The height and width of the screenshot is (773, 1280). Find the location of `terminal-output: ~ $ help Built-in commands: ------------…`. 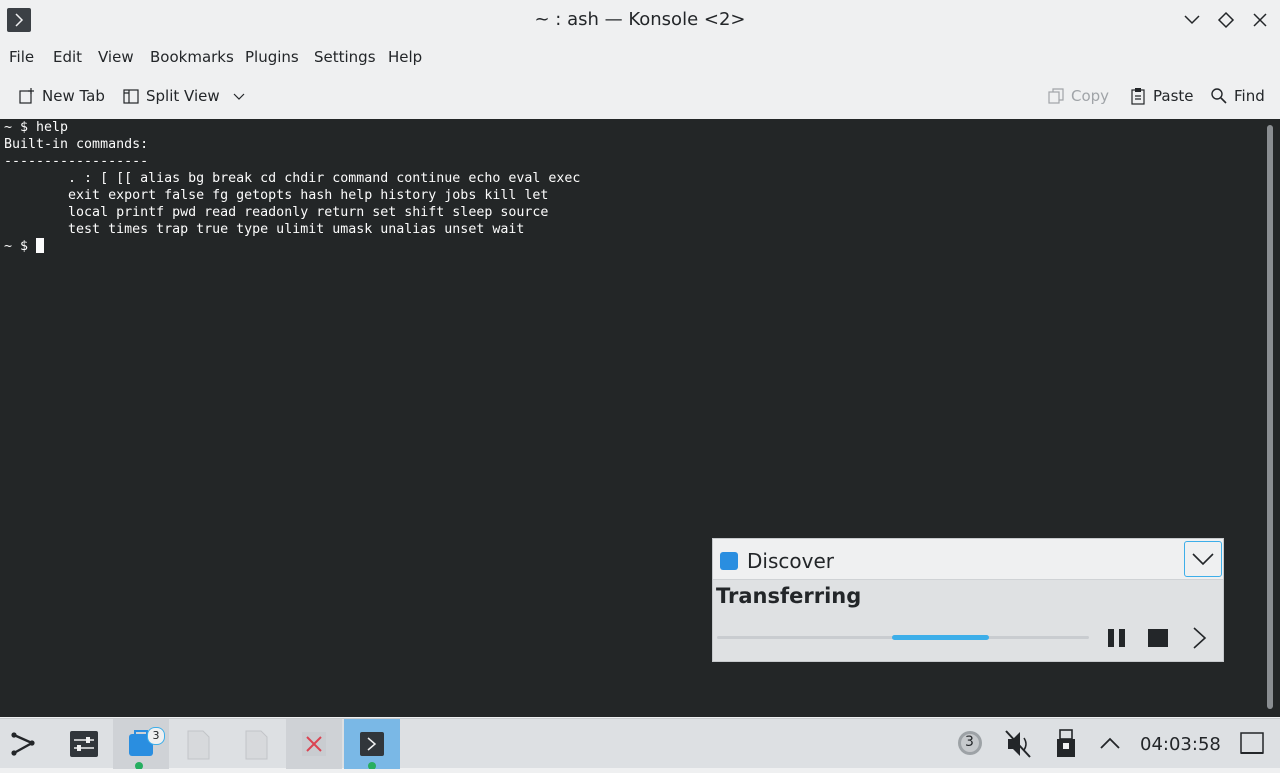

terminal-output: ~ $ help Built-in commands: ------------… is located at coordinates (292, 187).